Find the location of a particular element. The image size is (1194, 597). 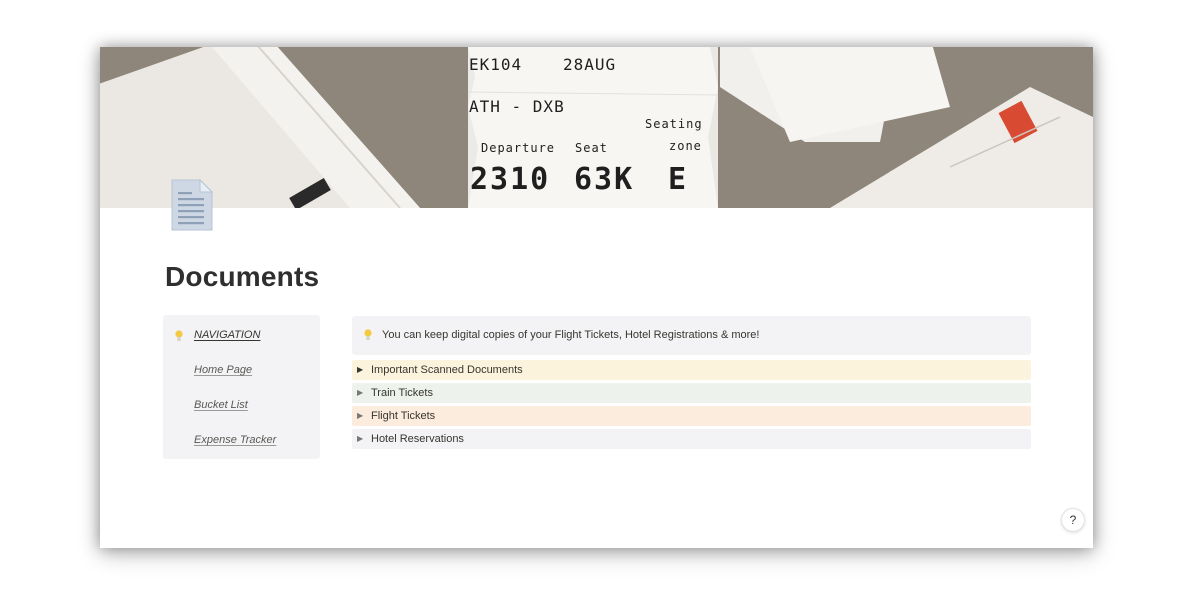

nav-link-home-page: Home Page is located at coordinates (223, 370).